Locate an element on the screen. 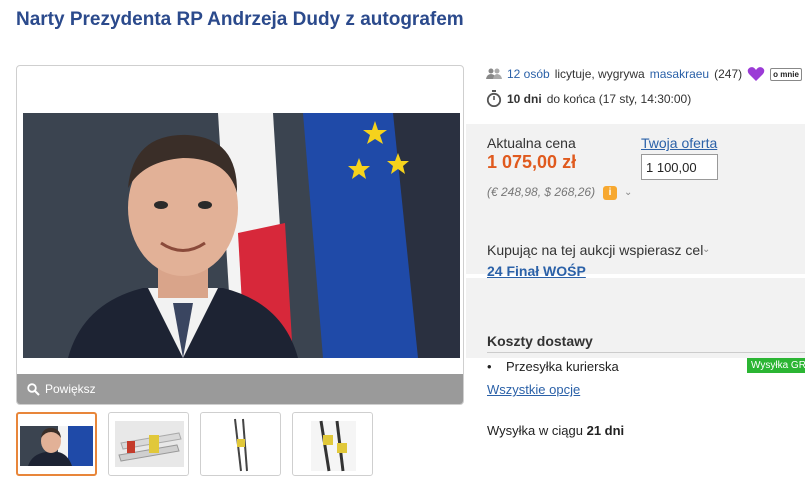 This screenshot has height=496, width=805. users-icon is located at coordinates (494, 73).